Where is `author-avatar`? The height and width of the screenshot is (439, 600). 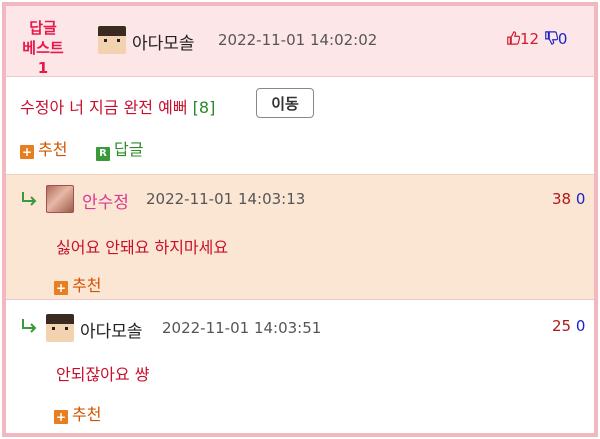
author-avatar is located at coordinates (112, 40).